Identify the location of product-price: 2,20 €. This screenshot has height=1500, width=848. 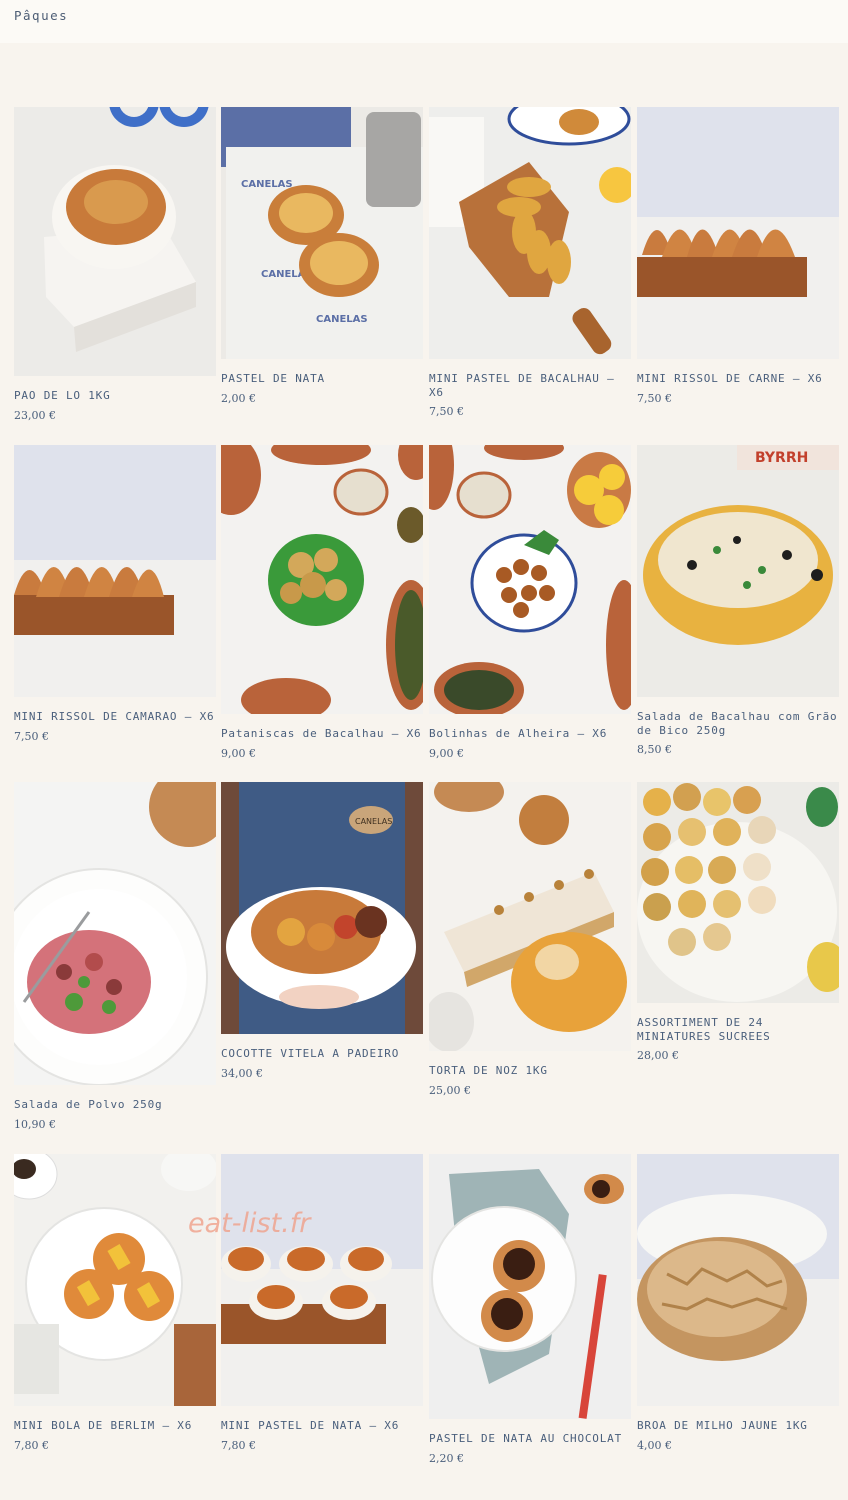
(446, 1458).